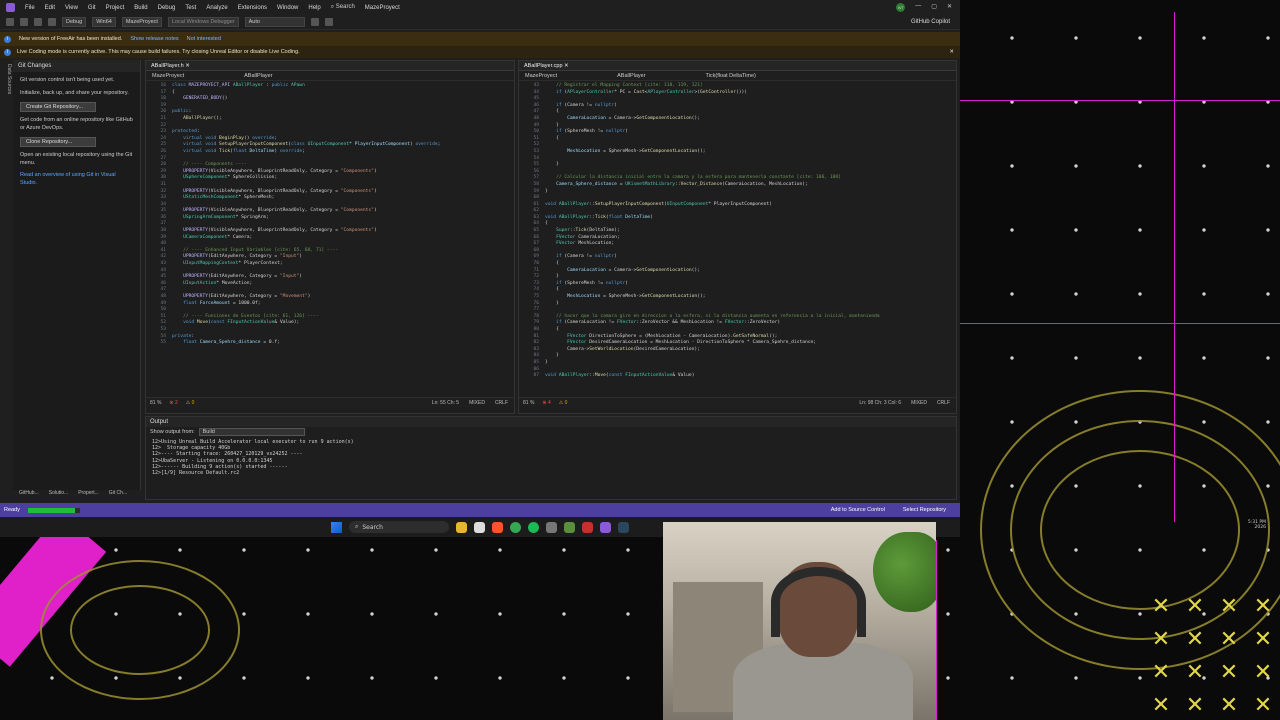 This screenshot has height=720, width=1280. Describe the element at coordinates (287, 8) in the screenshot. I see `menu-window: Window` at that location.